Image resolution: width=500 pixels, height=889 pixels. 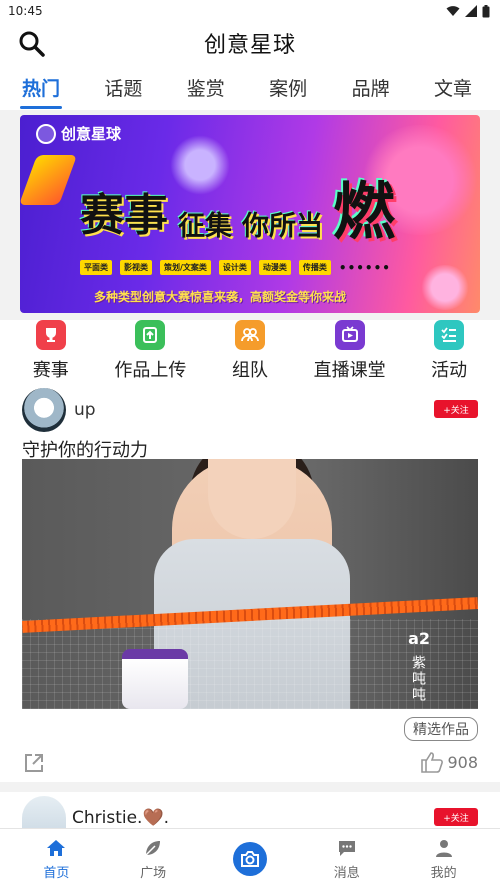 I want to click on banner-logo-text: 创意星球, so click(x=91, y=134).